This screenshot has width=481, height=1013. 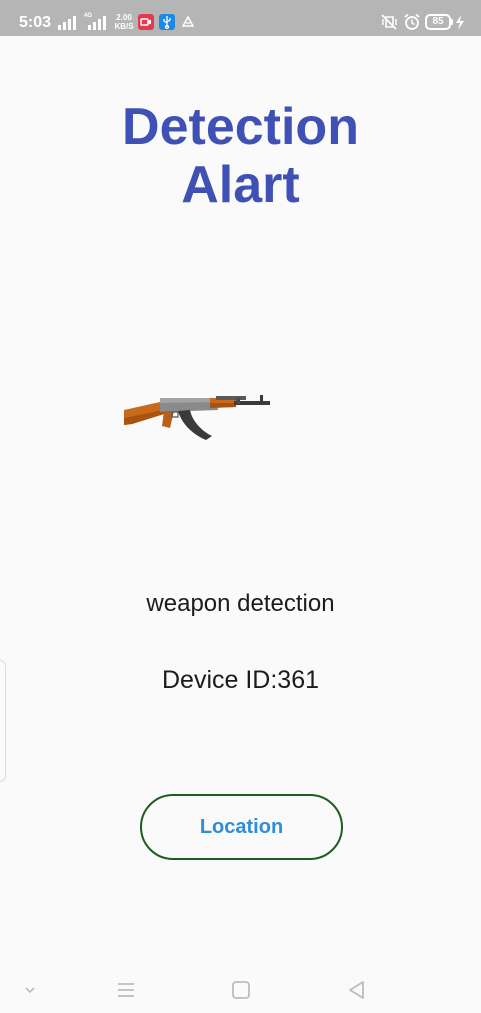 What do you see at coordinates (146, 22) in the screenshot?
I see `screen-recorder-icon` at bounding box center [146, 22].